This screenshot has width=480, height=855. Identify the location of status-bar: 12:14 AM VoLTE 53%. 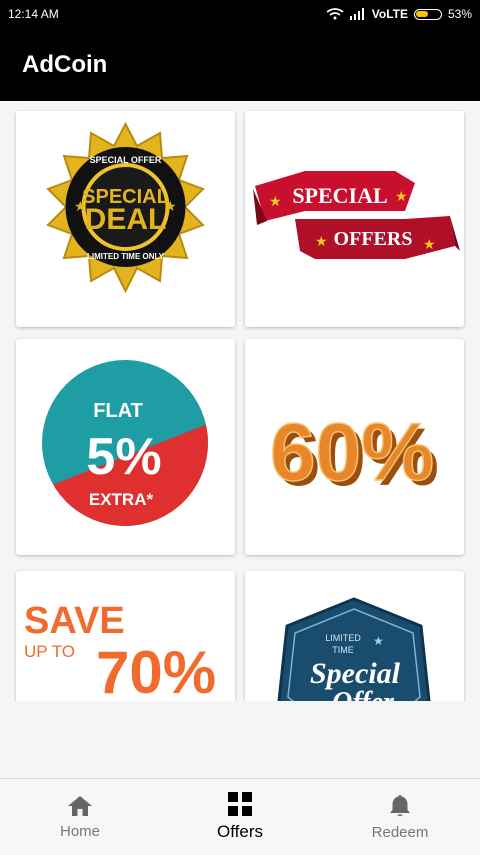
(240, 14).